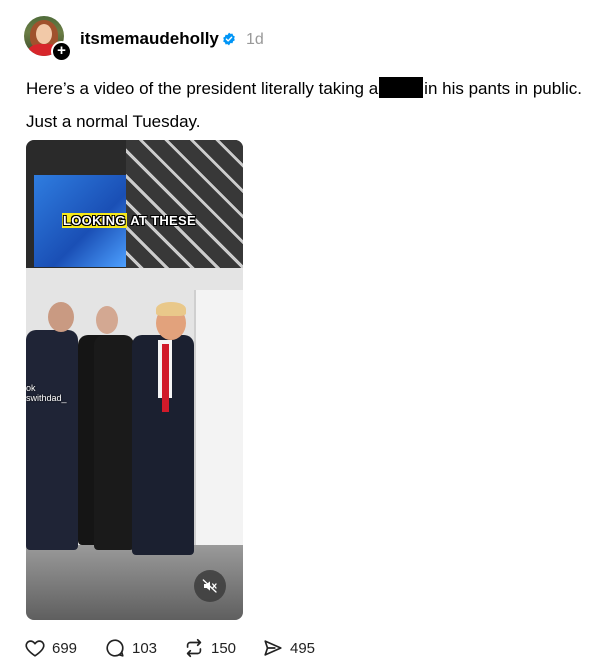 This screenshot has height=665, width=600. What do you see at coordinates (48, 39) in the screenshot?
I see `avatar: +` at bounding box center [48, 39].